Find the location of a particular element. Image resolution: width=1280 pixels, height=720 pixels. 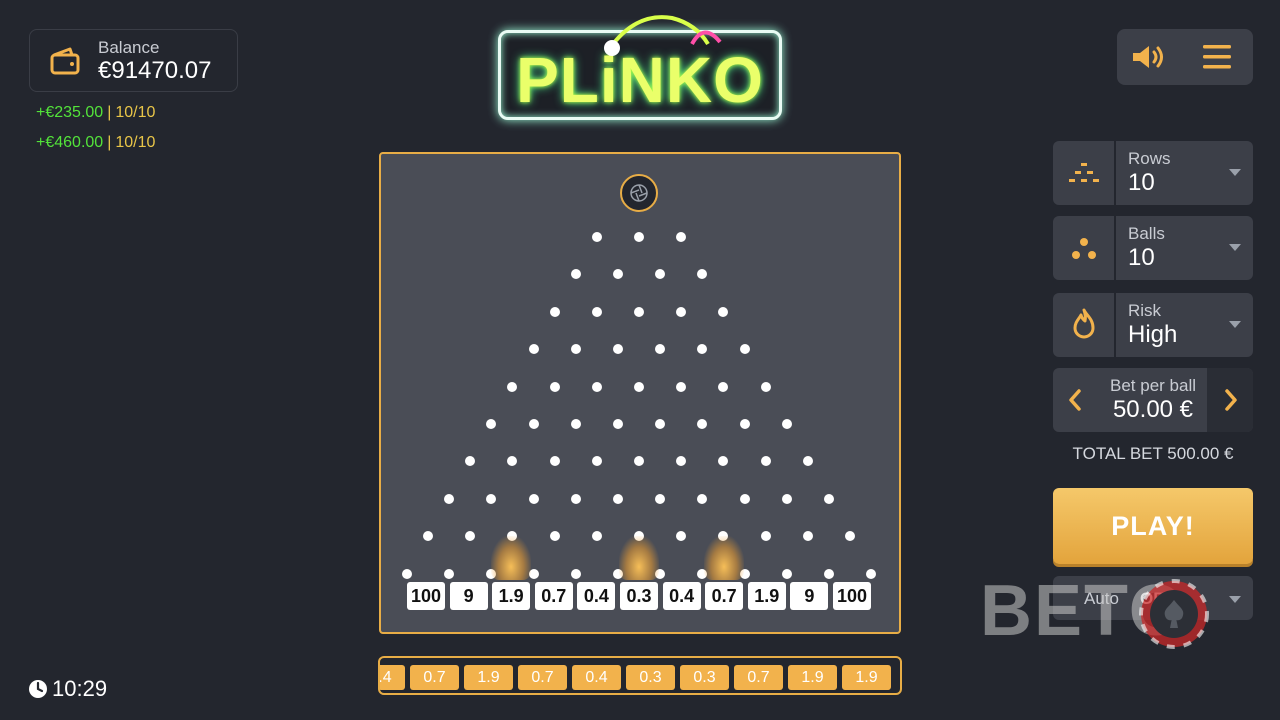

wallet-icon is located at coordinates (65, 61).